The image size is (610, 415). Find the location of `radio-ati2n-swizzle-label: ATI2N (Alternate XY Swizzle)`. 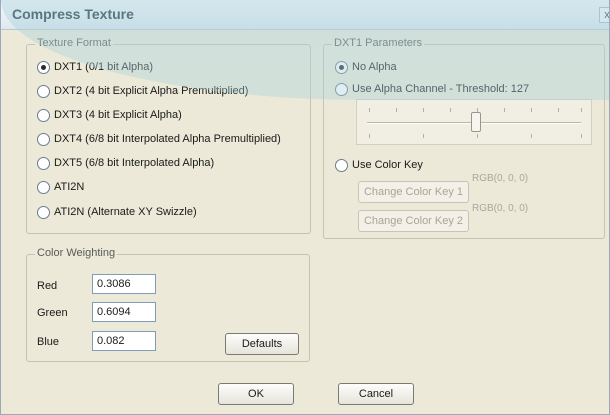

radio-ati2n-swizzle-label: ATI2N (Alternate XY Swizzle) is located at coordinates (125, 212).